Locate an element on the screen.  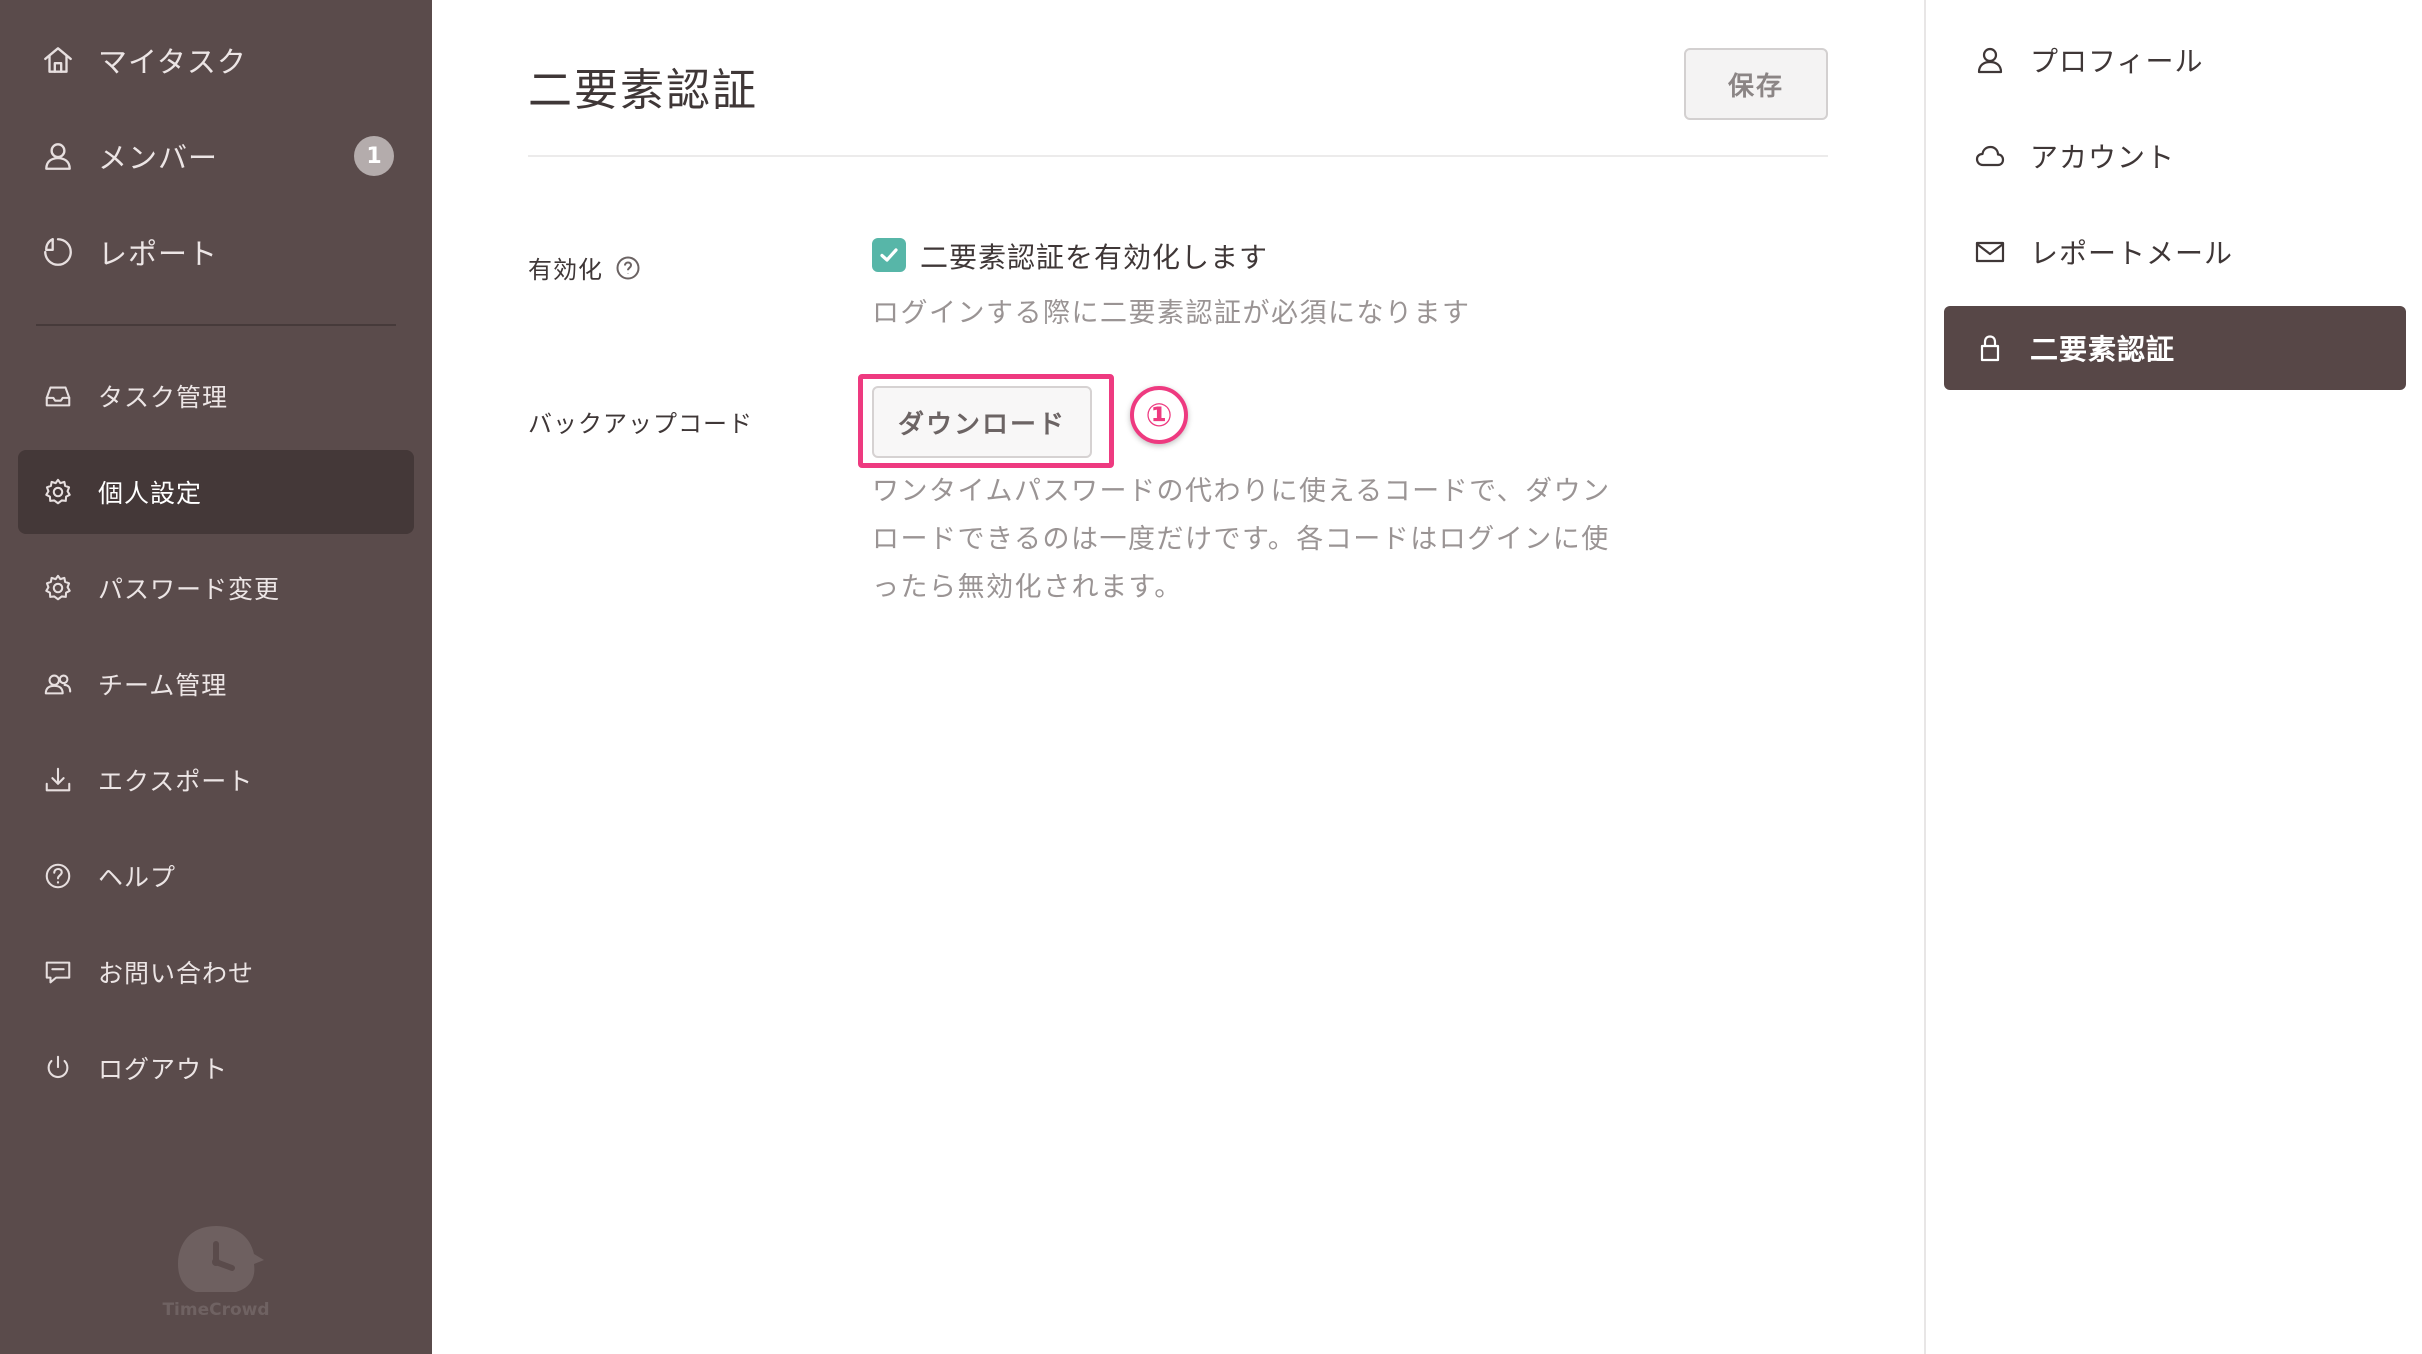
mail-icon is located at coordinates (1990, 252).